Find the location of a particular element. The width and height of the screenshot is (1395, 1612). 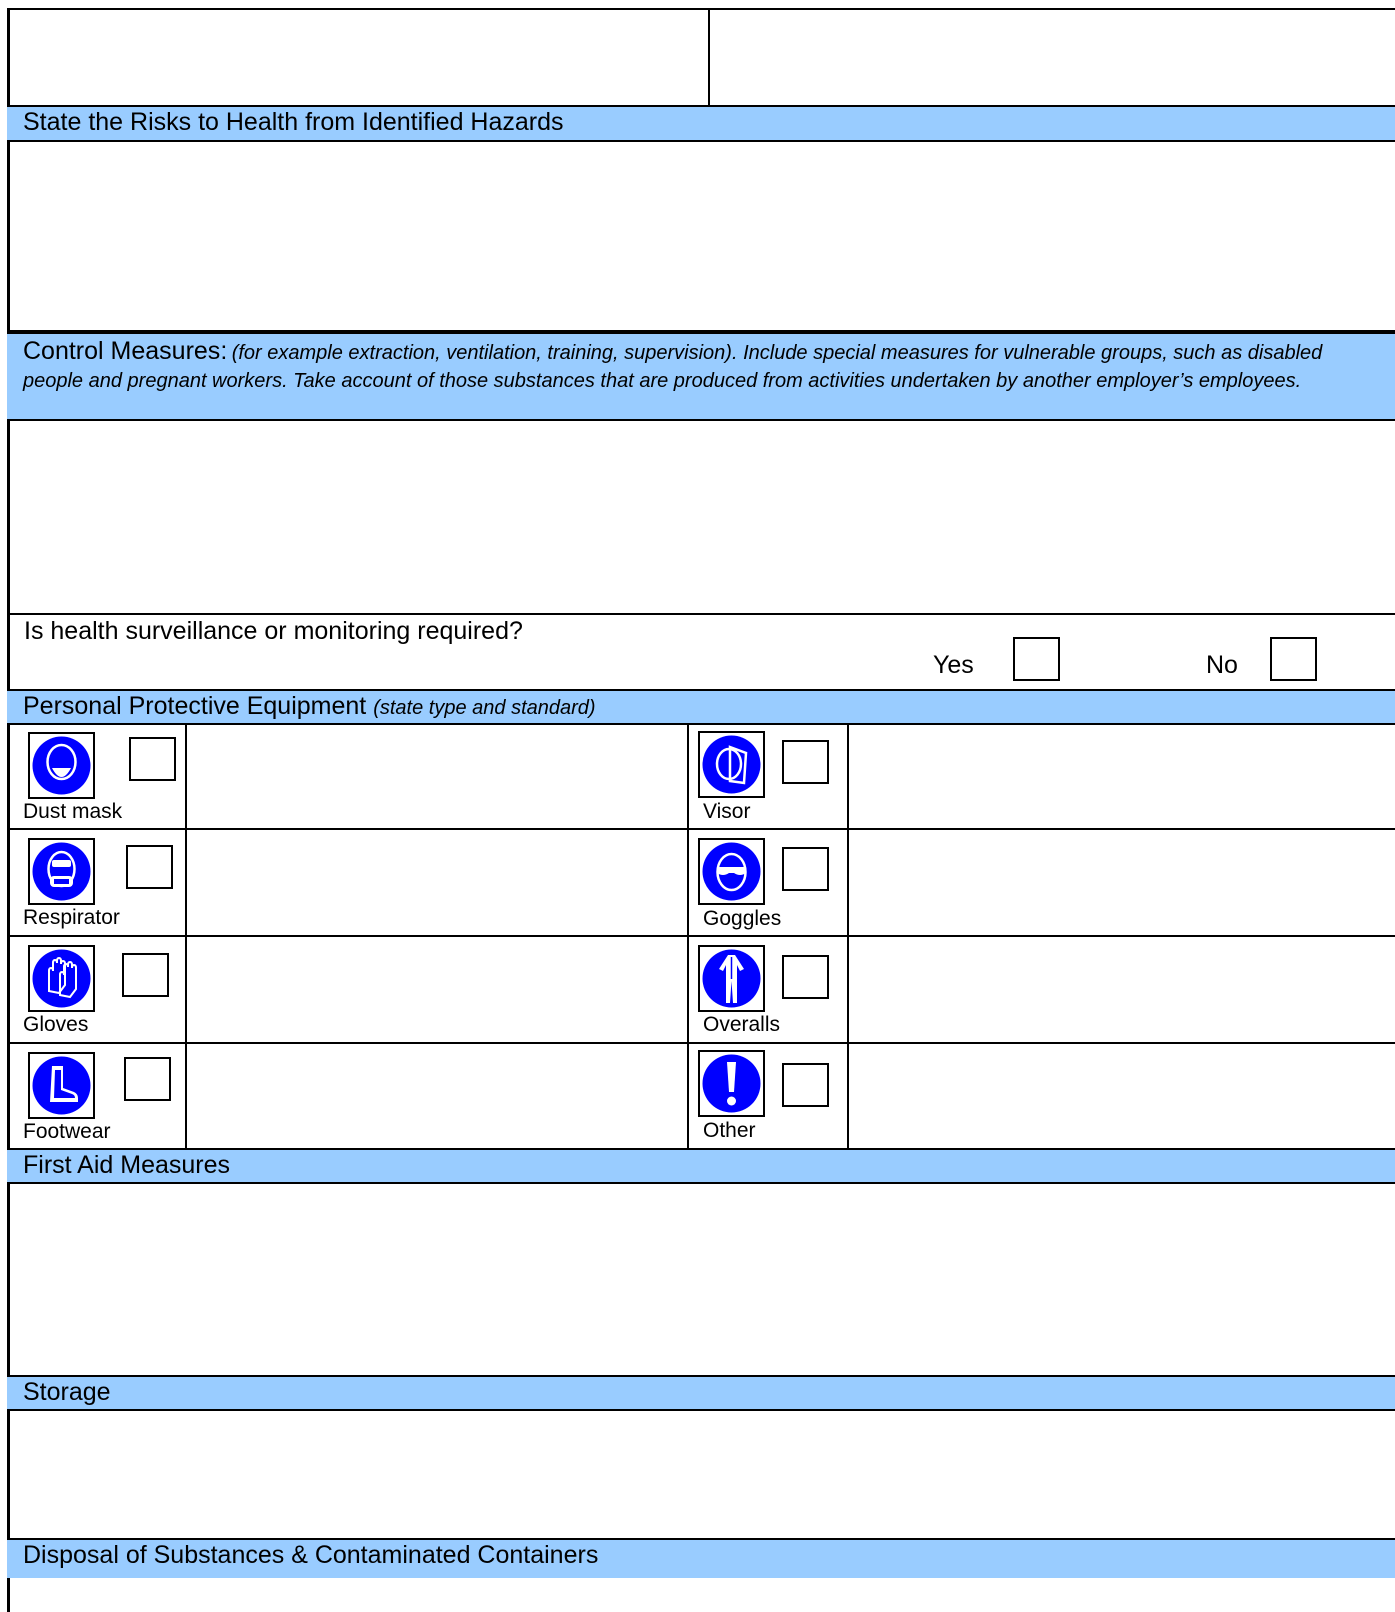

risks-field is located at coordinates (702, 236).